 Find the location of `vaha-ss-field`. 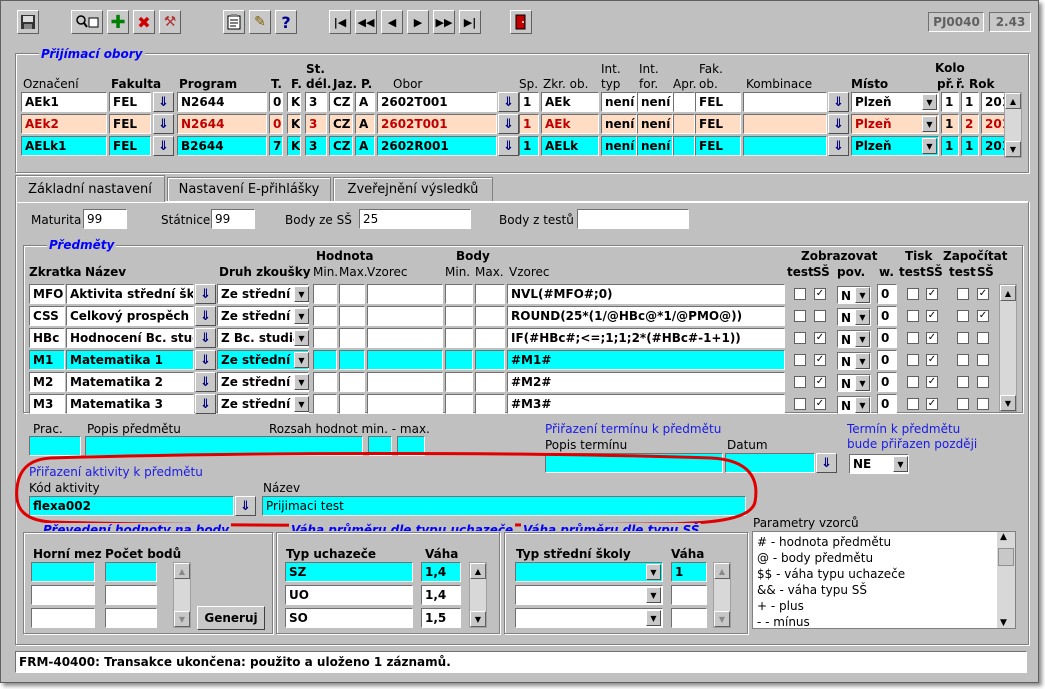

vaha-ss-field is located at coordinates (689, 618).